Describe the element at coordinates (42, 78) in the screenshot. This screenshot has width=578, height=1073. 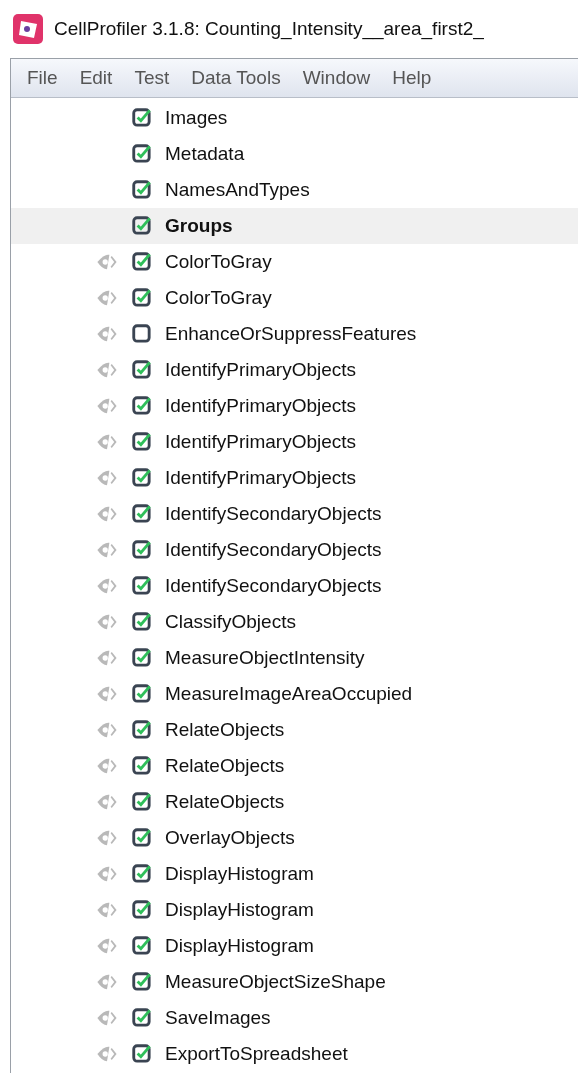
I see `menu-item: File` at that location.